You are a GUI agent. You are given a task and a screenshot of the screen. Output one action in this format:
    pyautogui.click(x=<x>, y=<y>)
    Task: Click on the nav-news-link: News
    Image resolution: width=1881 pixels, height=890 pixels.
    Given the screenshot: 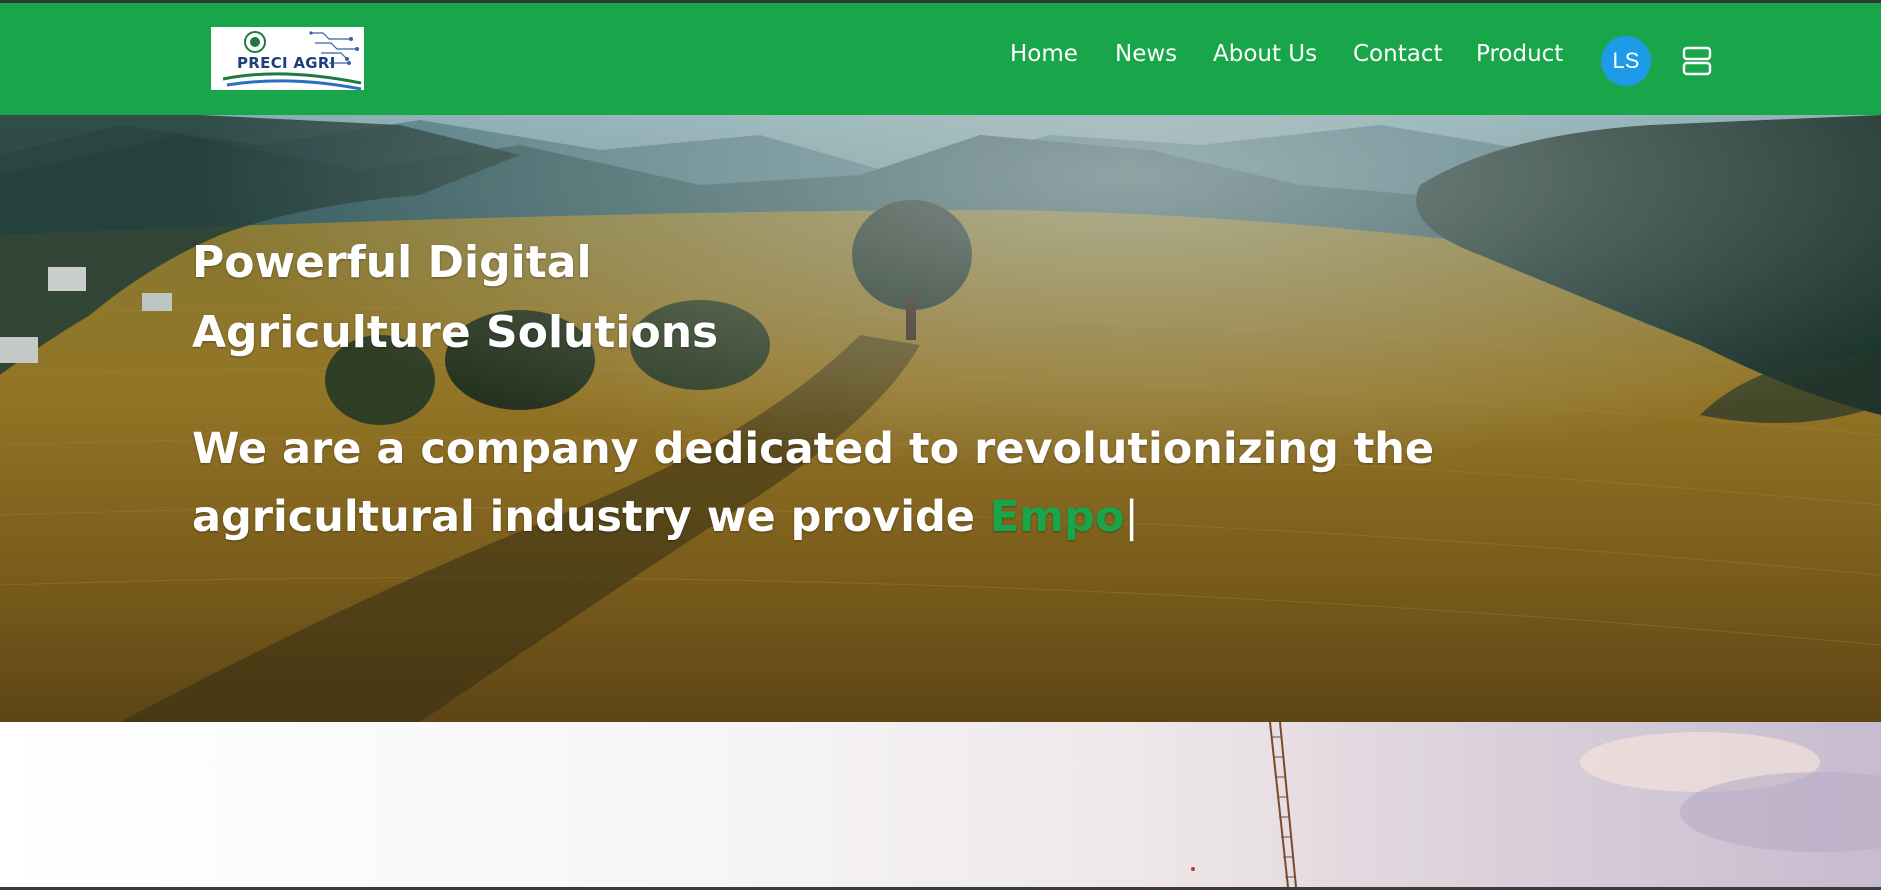 What is the action you would take?
    pyautogui.click(x=1146, y=54)
    